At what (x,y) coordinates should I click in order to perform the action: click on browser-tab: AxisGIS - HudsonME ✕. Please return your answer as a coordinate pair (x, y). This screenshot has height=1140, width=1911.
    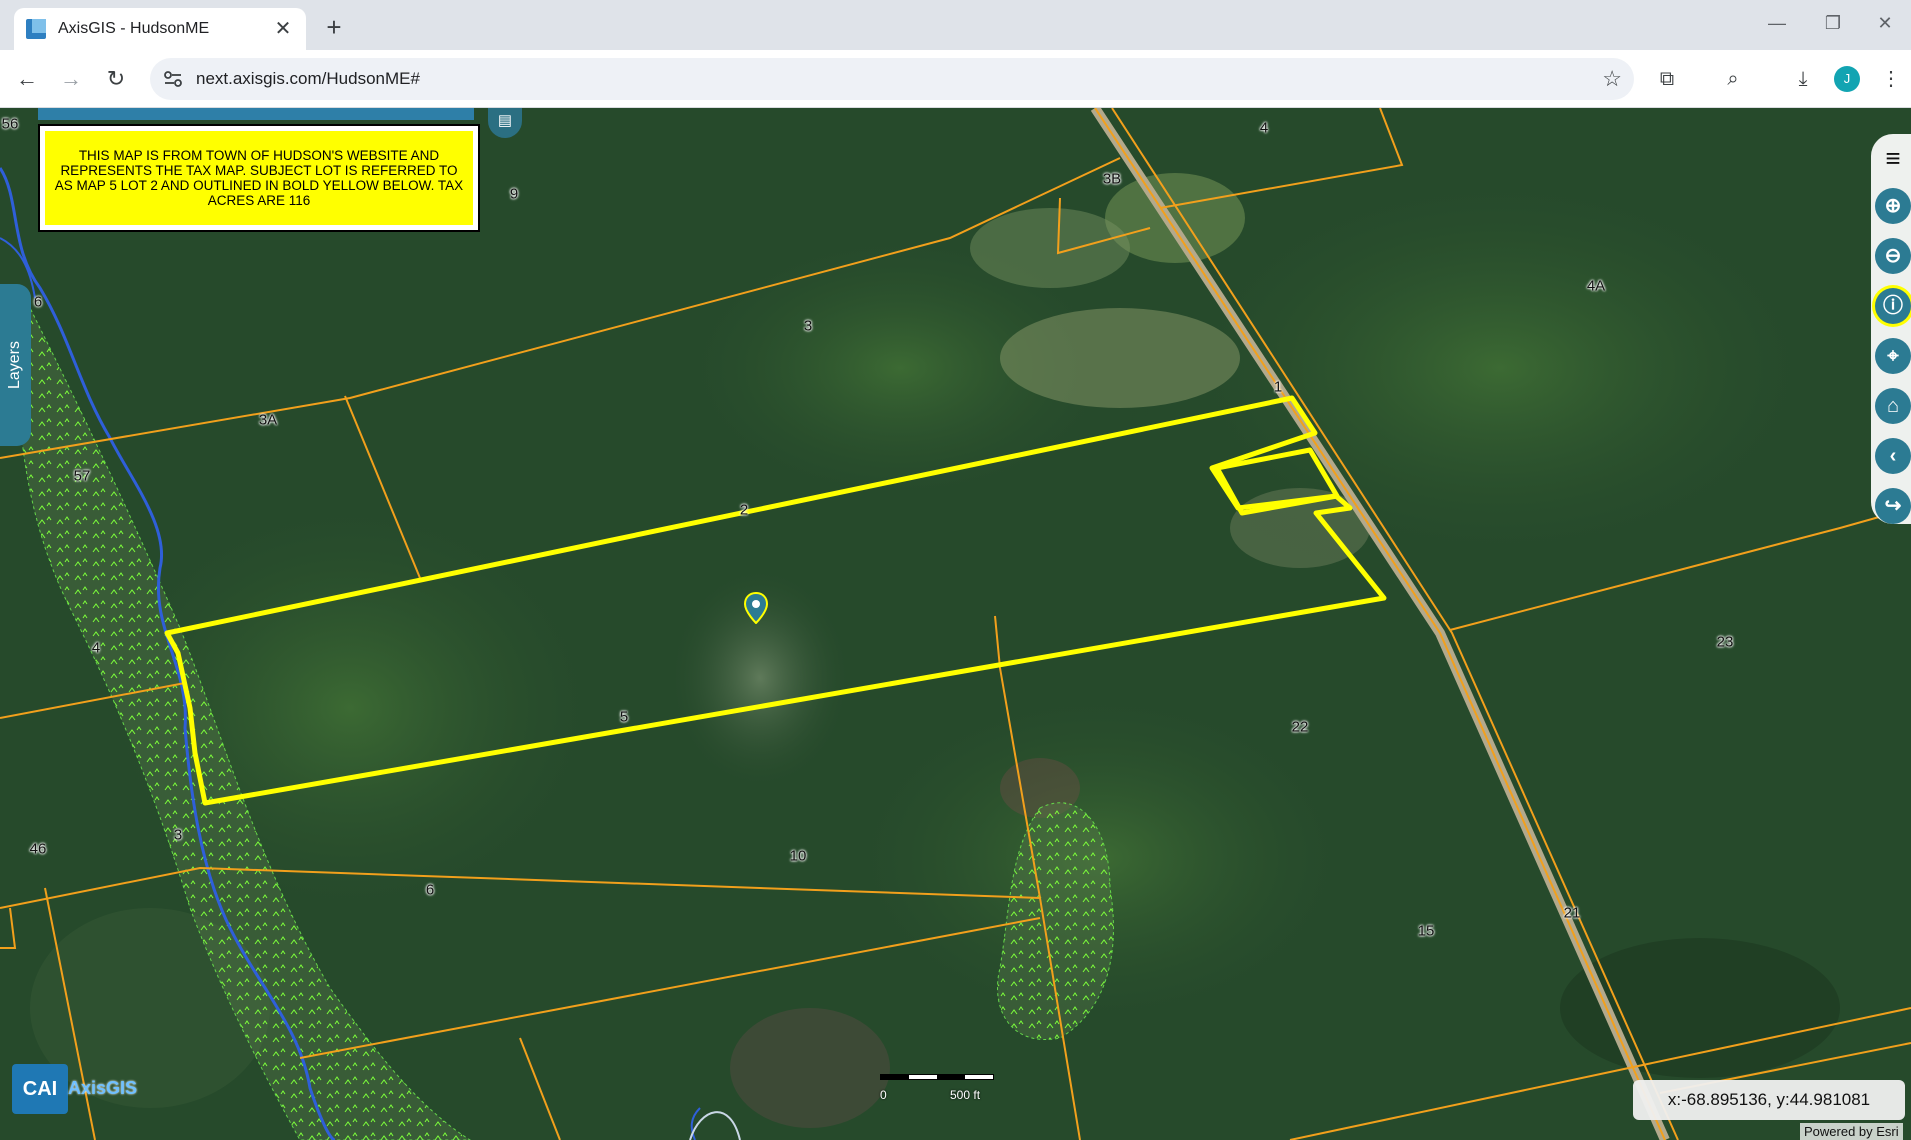
    Looking at the image, I should click on (160, 29).